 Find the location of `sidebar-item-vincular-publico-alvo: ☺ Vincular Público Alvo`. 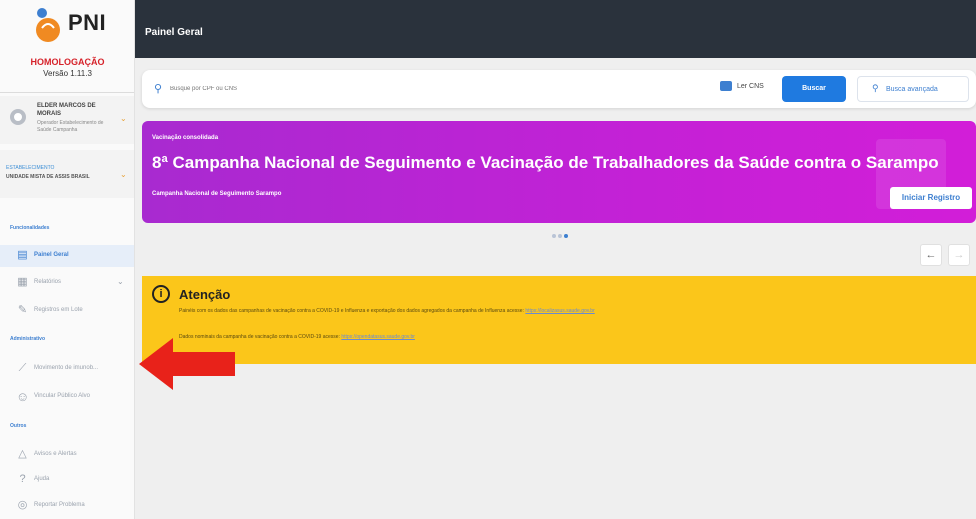

sidebar-item-vincular-publico-alvo: ☺ Vincular Público Alvo is located at coordinates (67, 397).